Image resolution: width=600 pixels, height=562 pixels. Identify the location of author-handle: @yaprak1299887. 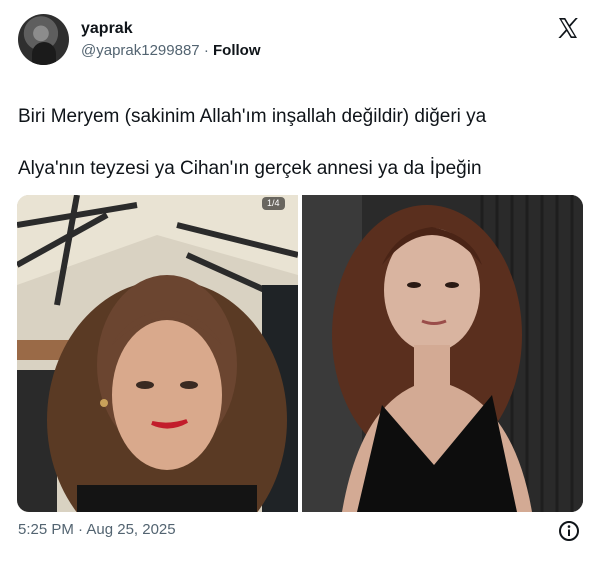
(140, 50).